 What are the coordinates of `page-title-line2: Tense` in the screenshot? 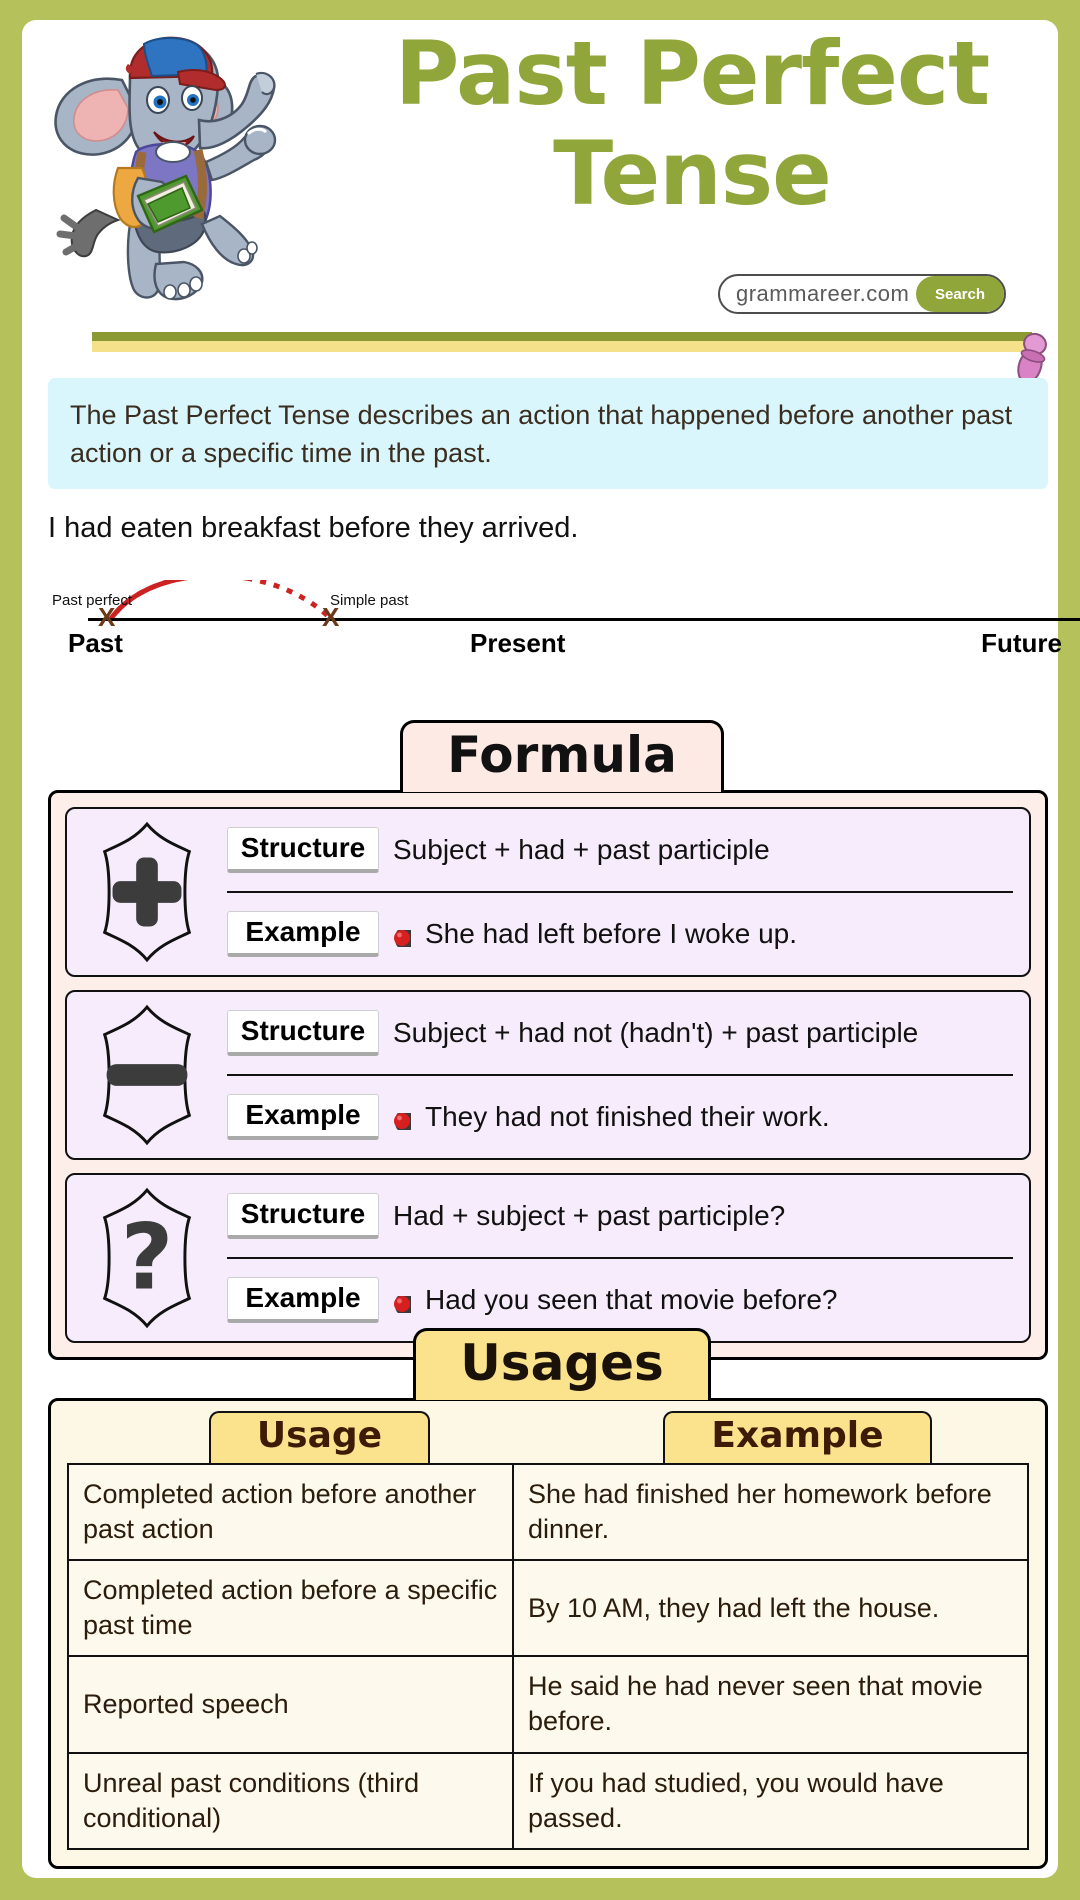 It's located at (692, 174).